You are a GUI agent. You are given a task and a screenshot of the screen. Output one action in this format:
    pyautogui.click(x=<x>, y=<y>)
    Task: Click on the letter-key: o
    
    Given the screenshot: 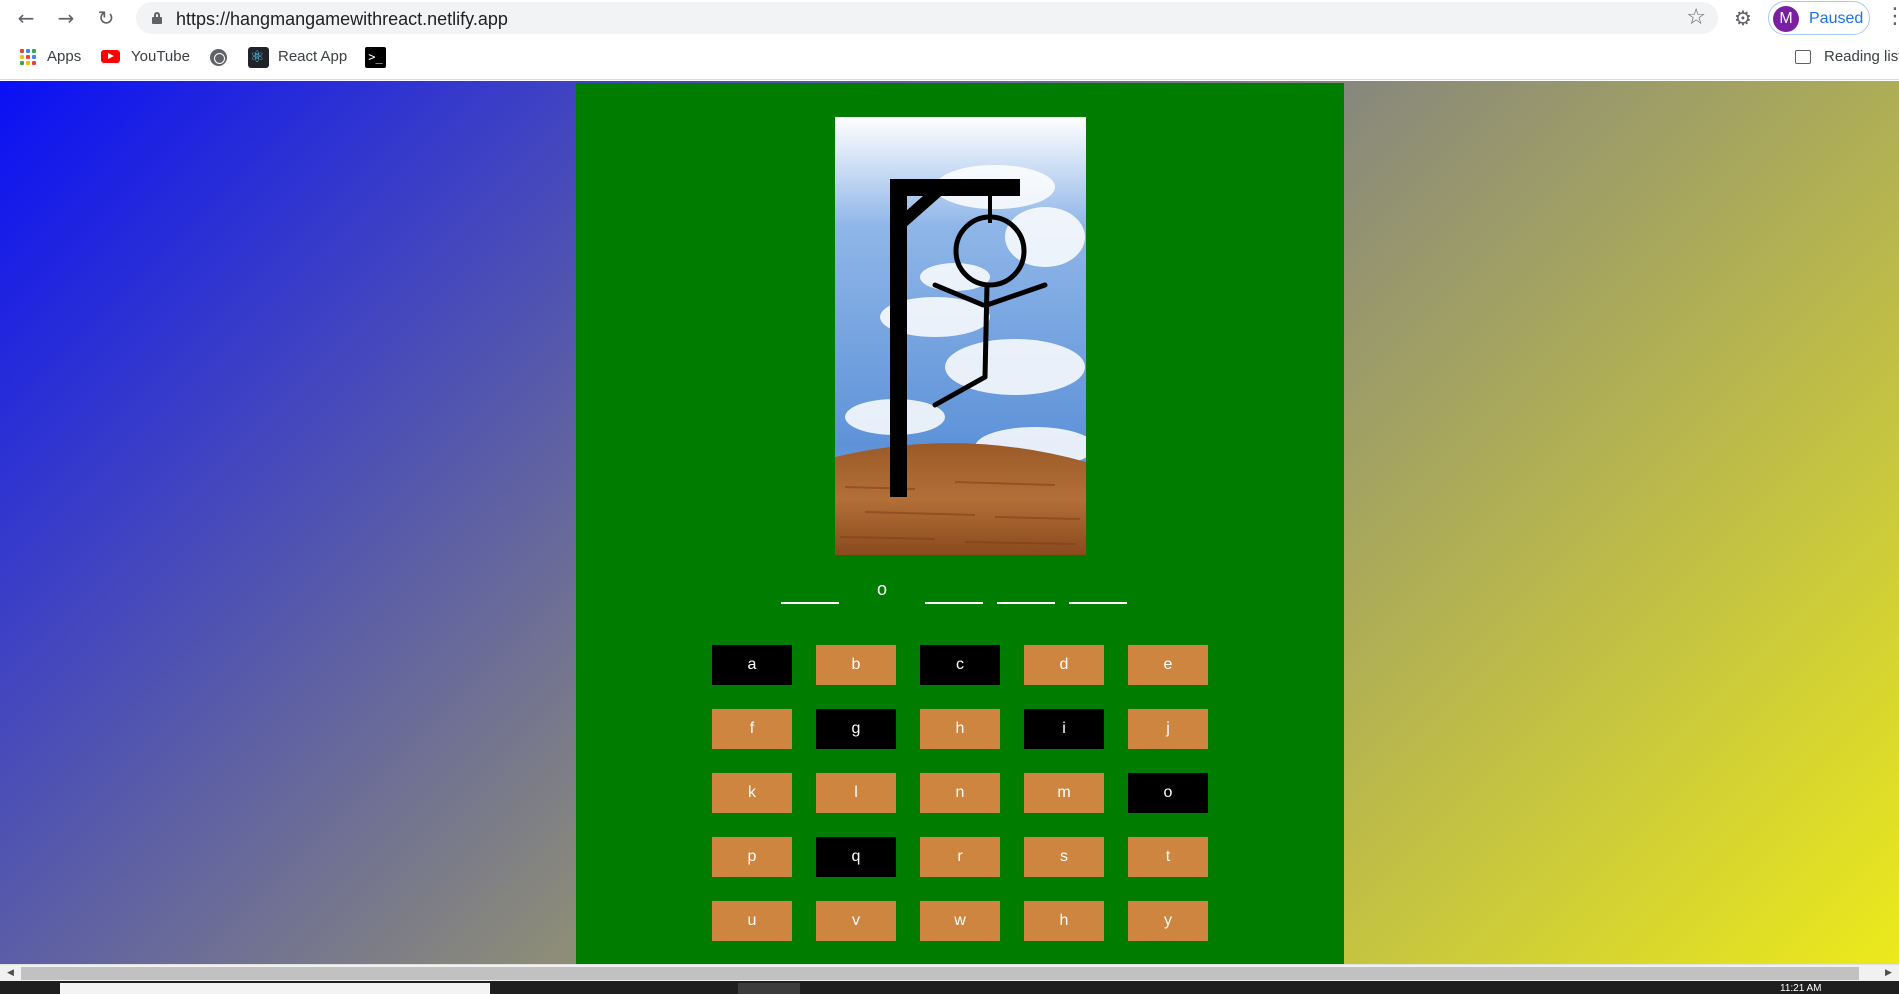 What is the action you would take?
    pyautogui.click(x=1168, y=793)
    